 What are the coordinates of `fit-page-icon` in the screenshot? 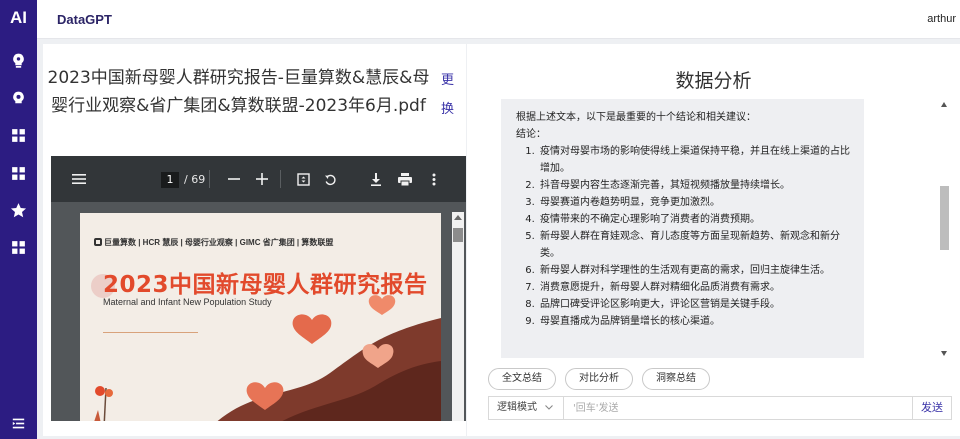 It's located at (303, 179).